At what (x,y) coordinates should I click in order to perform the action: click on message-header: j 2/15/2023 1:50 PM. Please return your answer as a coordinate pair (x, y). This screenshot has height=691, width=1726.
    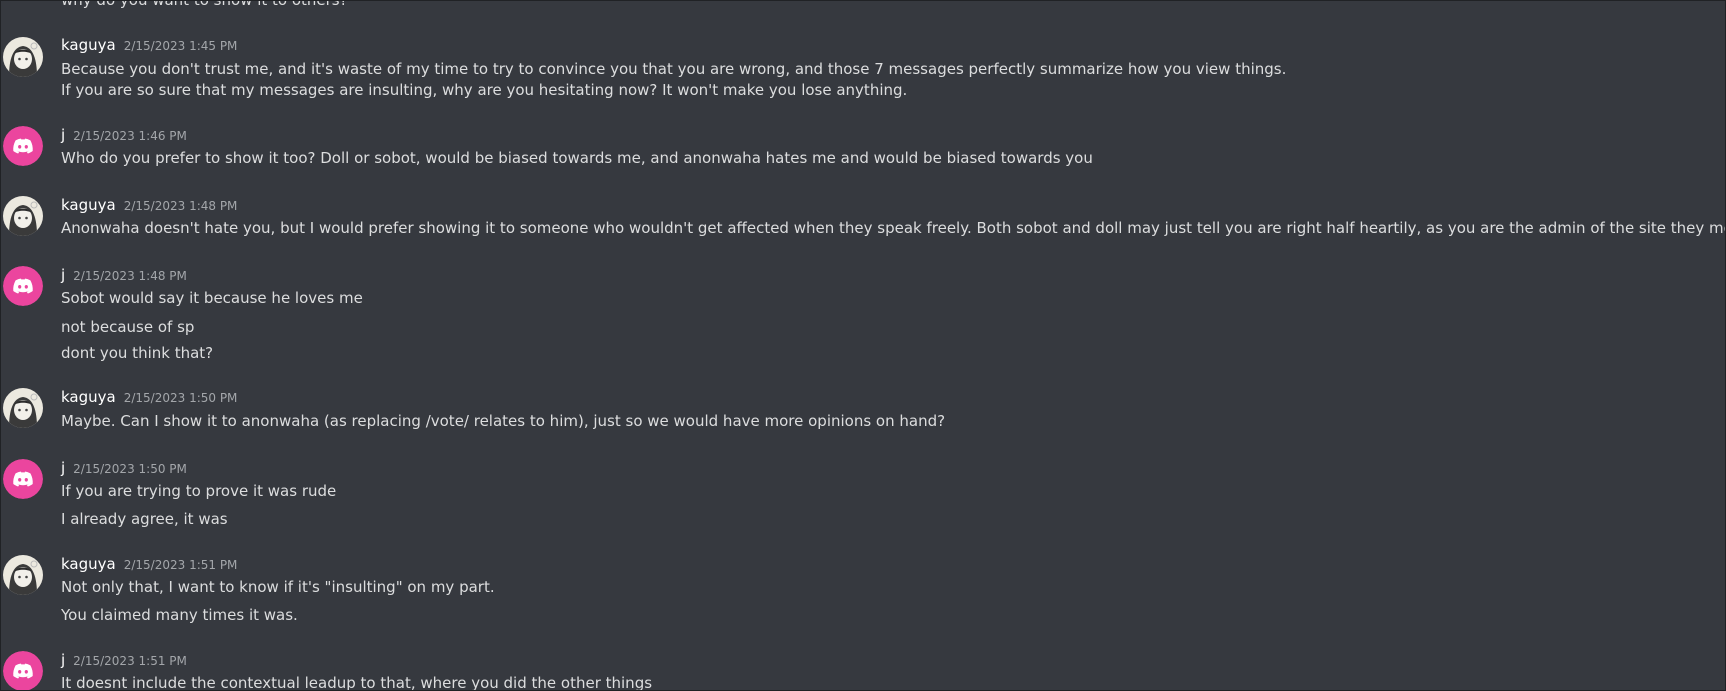
    Looking at the image, I should click on (124, 468).